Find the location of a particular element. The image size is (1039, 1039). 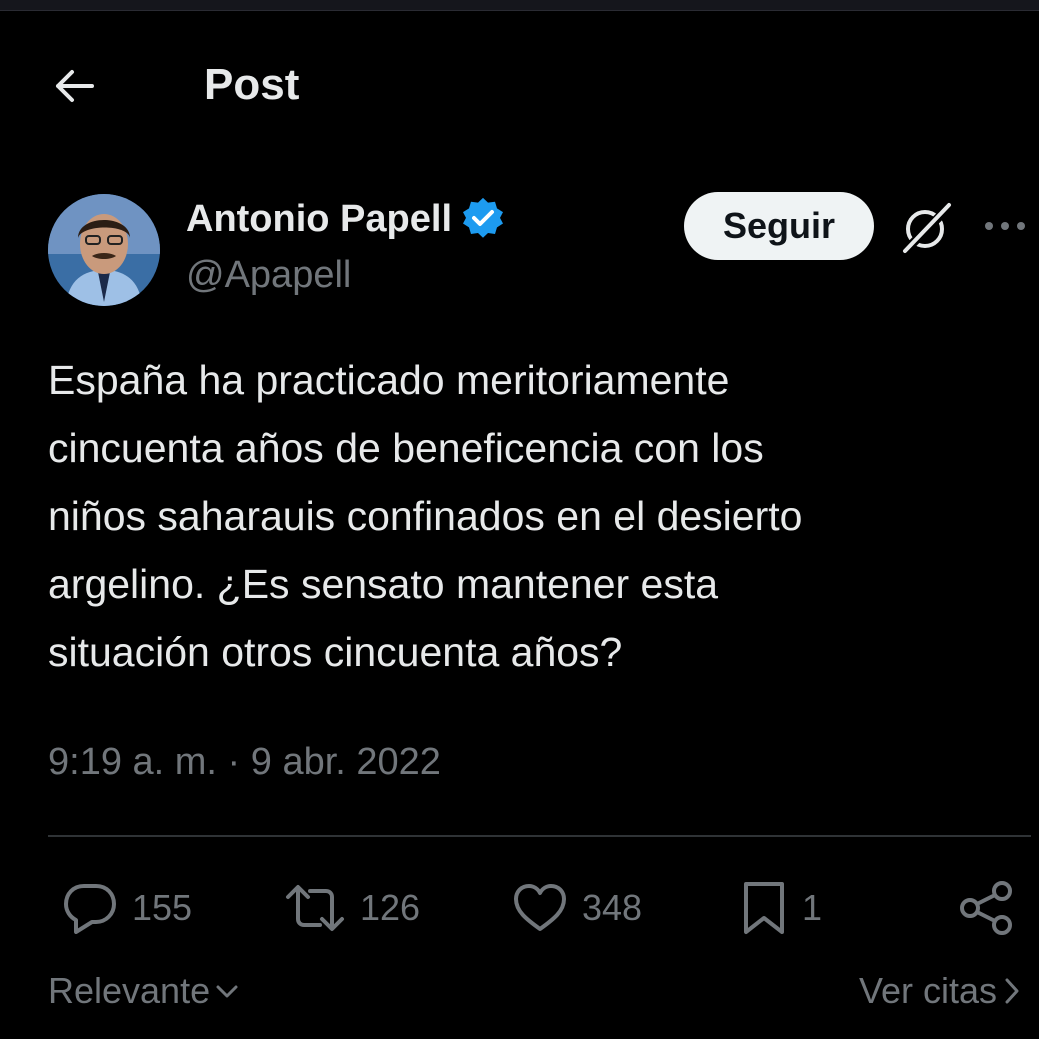

author-name: Antonio Papell is located at coordinates (319, 219).